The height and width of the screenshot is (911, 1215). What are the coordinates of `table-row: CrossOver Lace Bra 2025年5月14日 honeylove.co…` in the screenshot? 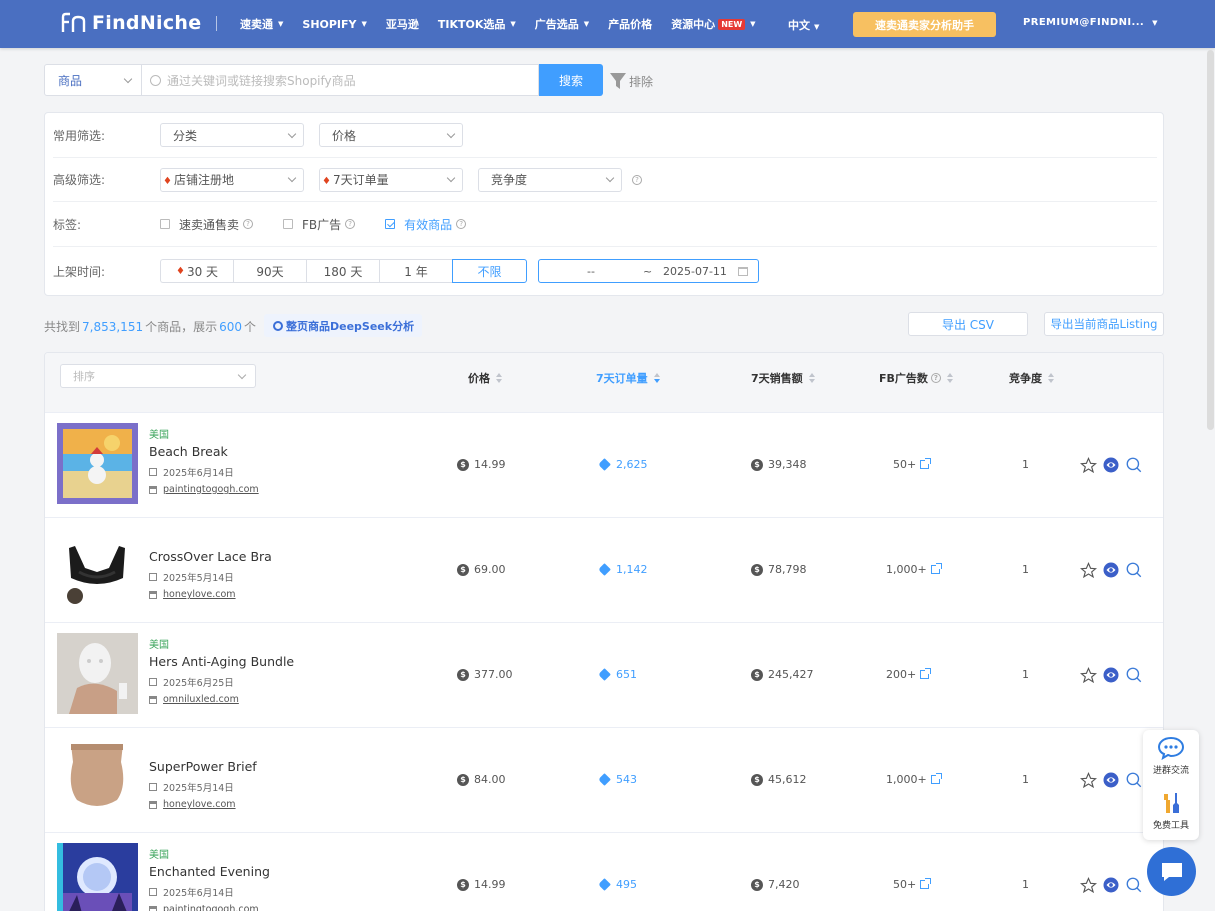 It's located at (604, 570).